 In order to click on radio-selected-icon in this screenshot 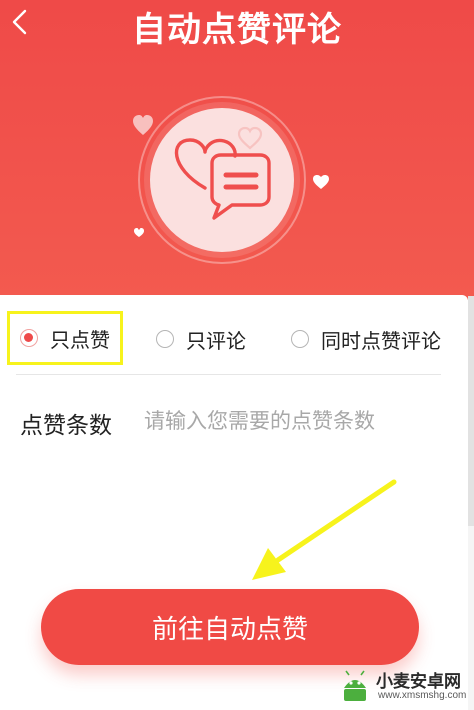, I will do `click(29, 338)`.